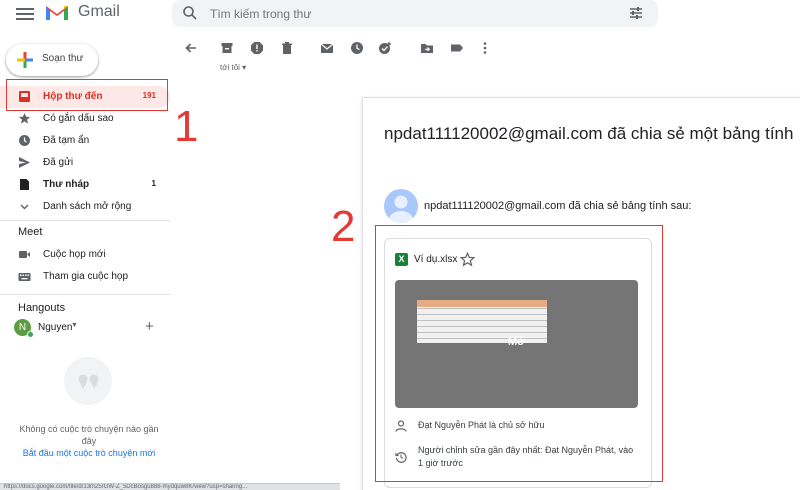 The image size is (800, 490). What do you see at coordinates (457, 48) in the screenshot?
I see `label-icon` at bounding box center [457, 48].